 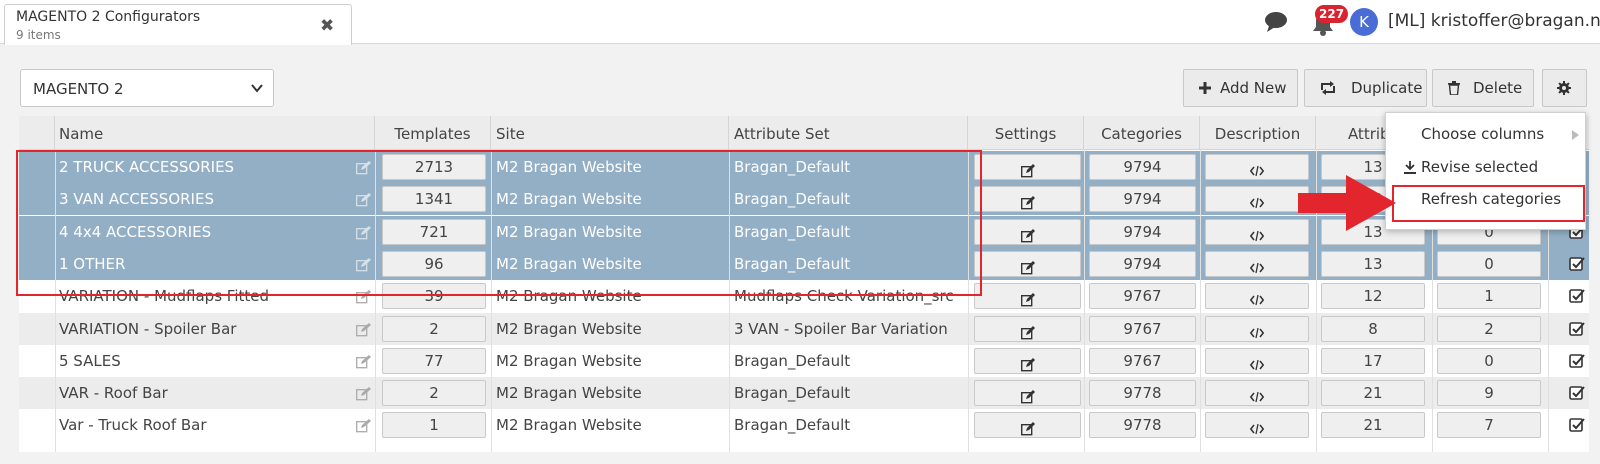 What do you see at coordinates (214, 329) in the screenshot?
I see `row-name: VARIATION - Spoiler Bar` at bounding box center [214, 329].